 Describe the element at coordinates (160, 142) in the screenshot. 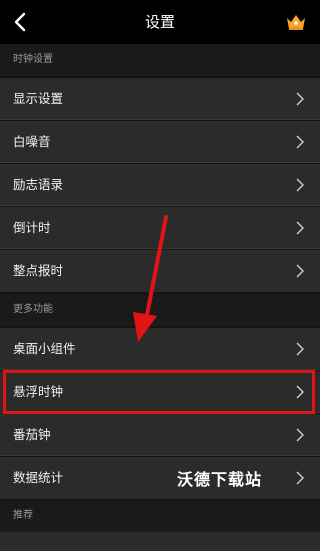

I see `menu-item-white-noise: 白噪音` at that location.